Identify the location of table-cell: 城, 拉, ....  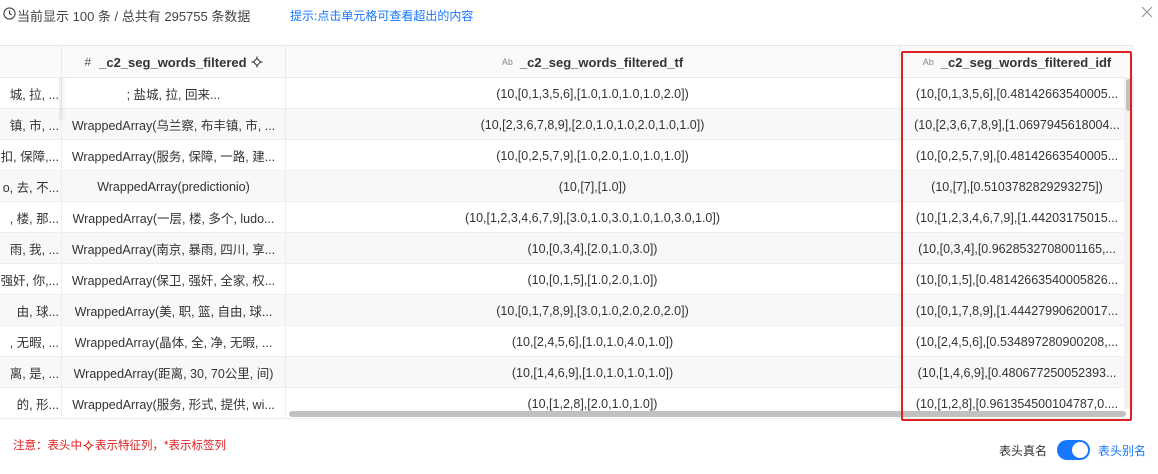
(31, 93).